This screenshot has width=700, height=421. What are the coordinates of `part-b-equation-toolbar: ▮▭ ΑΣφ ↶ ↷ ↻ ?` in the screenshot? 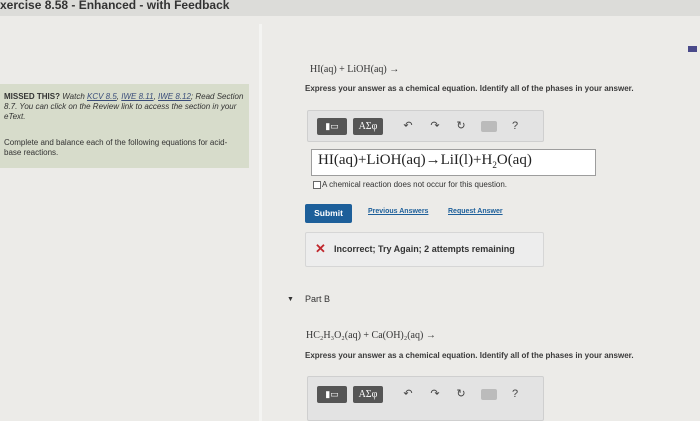 It's located at (425, 398).